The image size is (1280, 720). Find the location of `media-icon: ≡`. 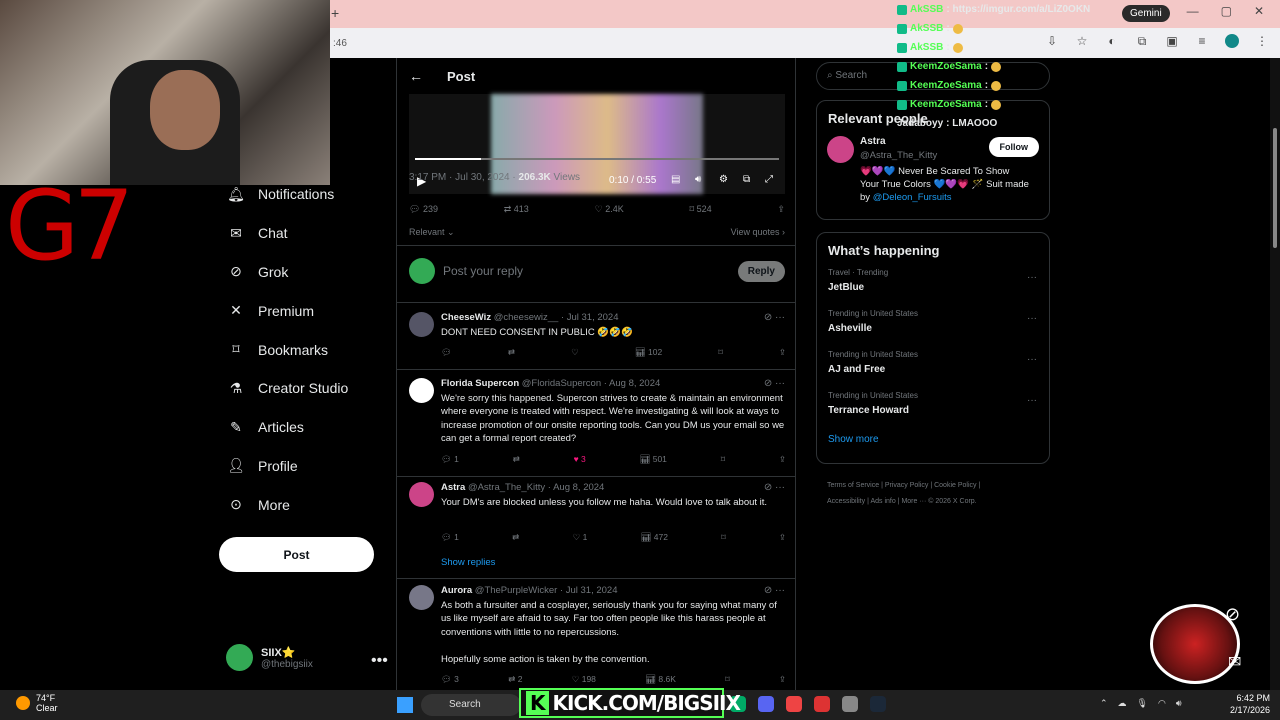

media-icon: ≡ is located at coordinates (1202, 42).